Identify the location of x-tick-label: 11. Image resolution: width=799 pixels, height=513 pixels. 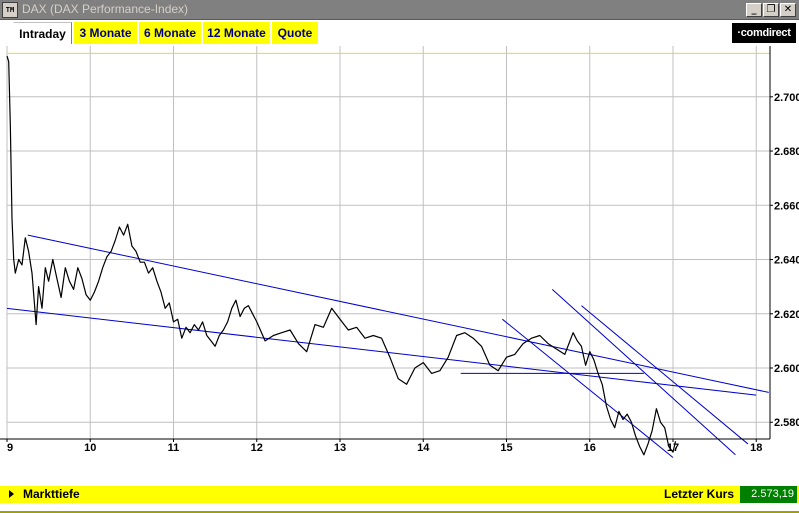
(174, 448).